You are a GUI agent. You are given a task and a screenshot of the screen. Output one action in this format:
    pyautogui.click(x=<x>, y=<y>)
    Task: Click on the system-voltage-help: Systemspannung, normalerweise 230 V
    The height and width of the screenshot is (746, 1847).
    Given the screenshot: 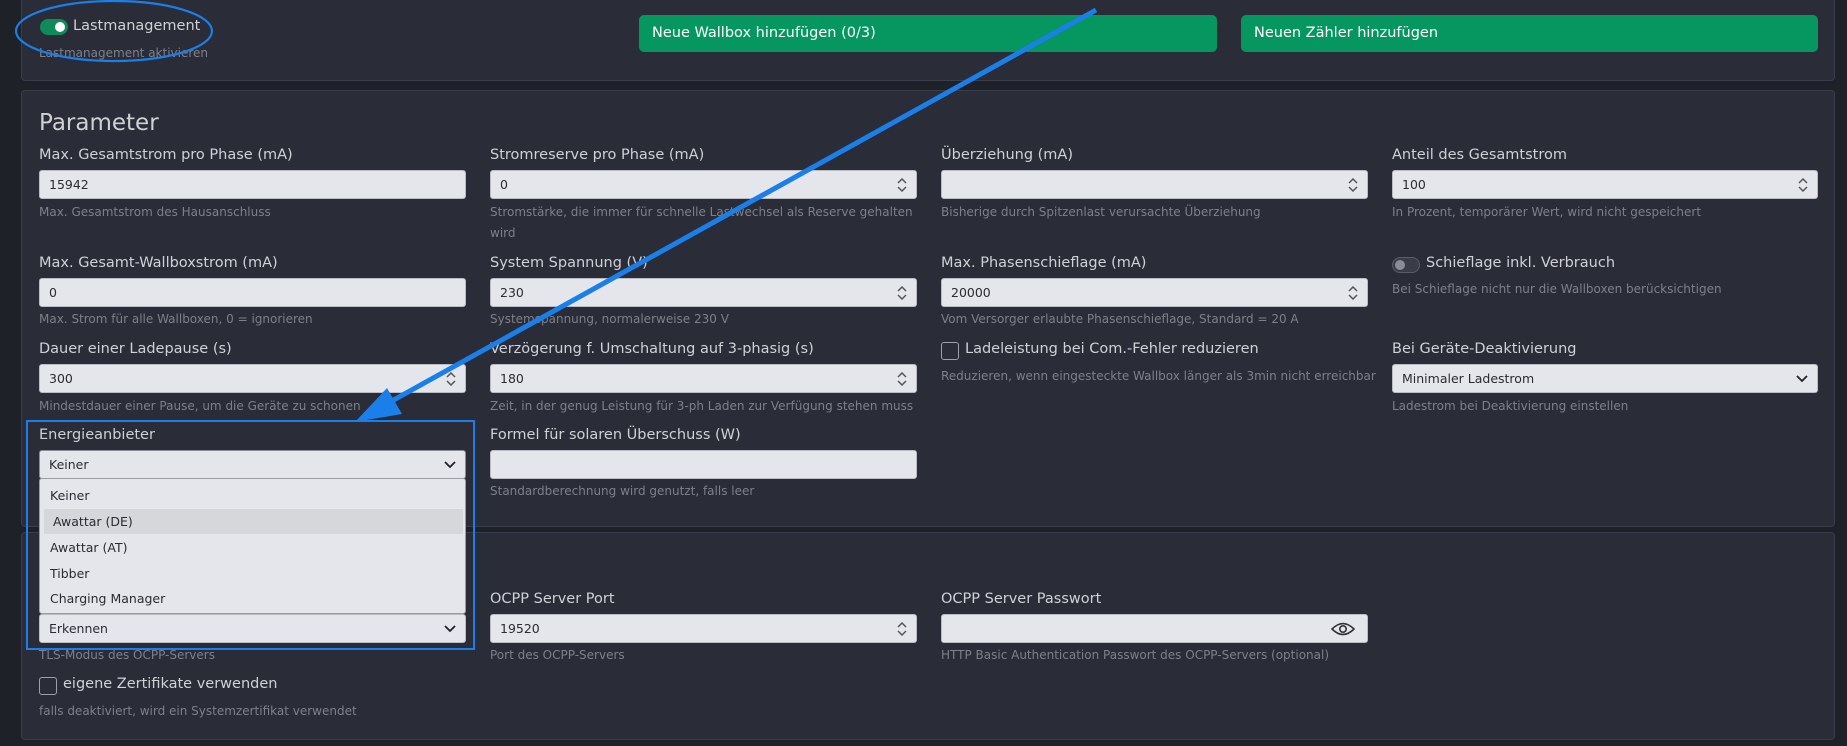 What is the action you would take?
    pyautogui.click(x=609, y=319)
    